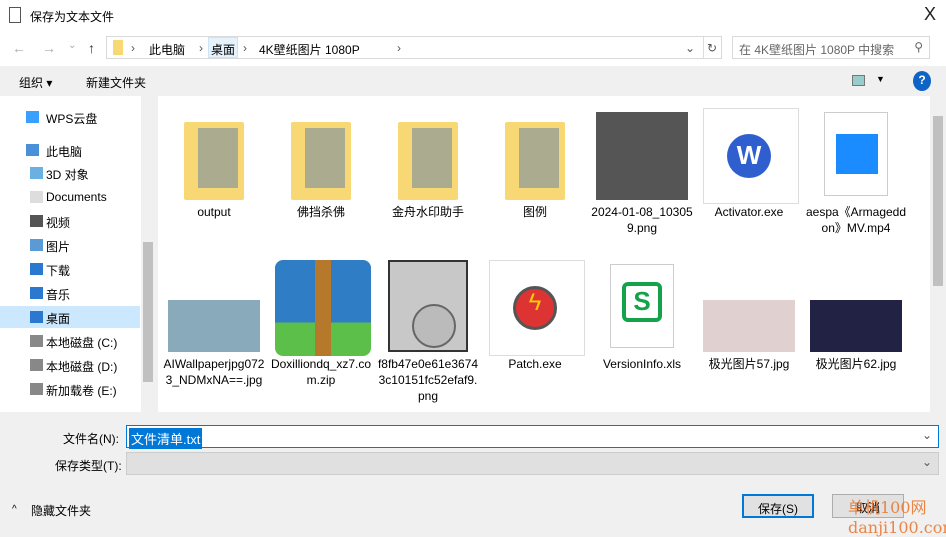  I want to click on music-icon, so click(36, 293).